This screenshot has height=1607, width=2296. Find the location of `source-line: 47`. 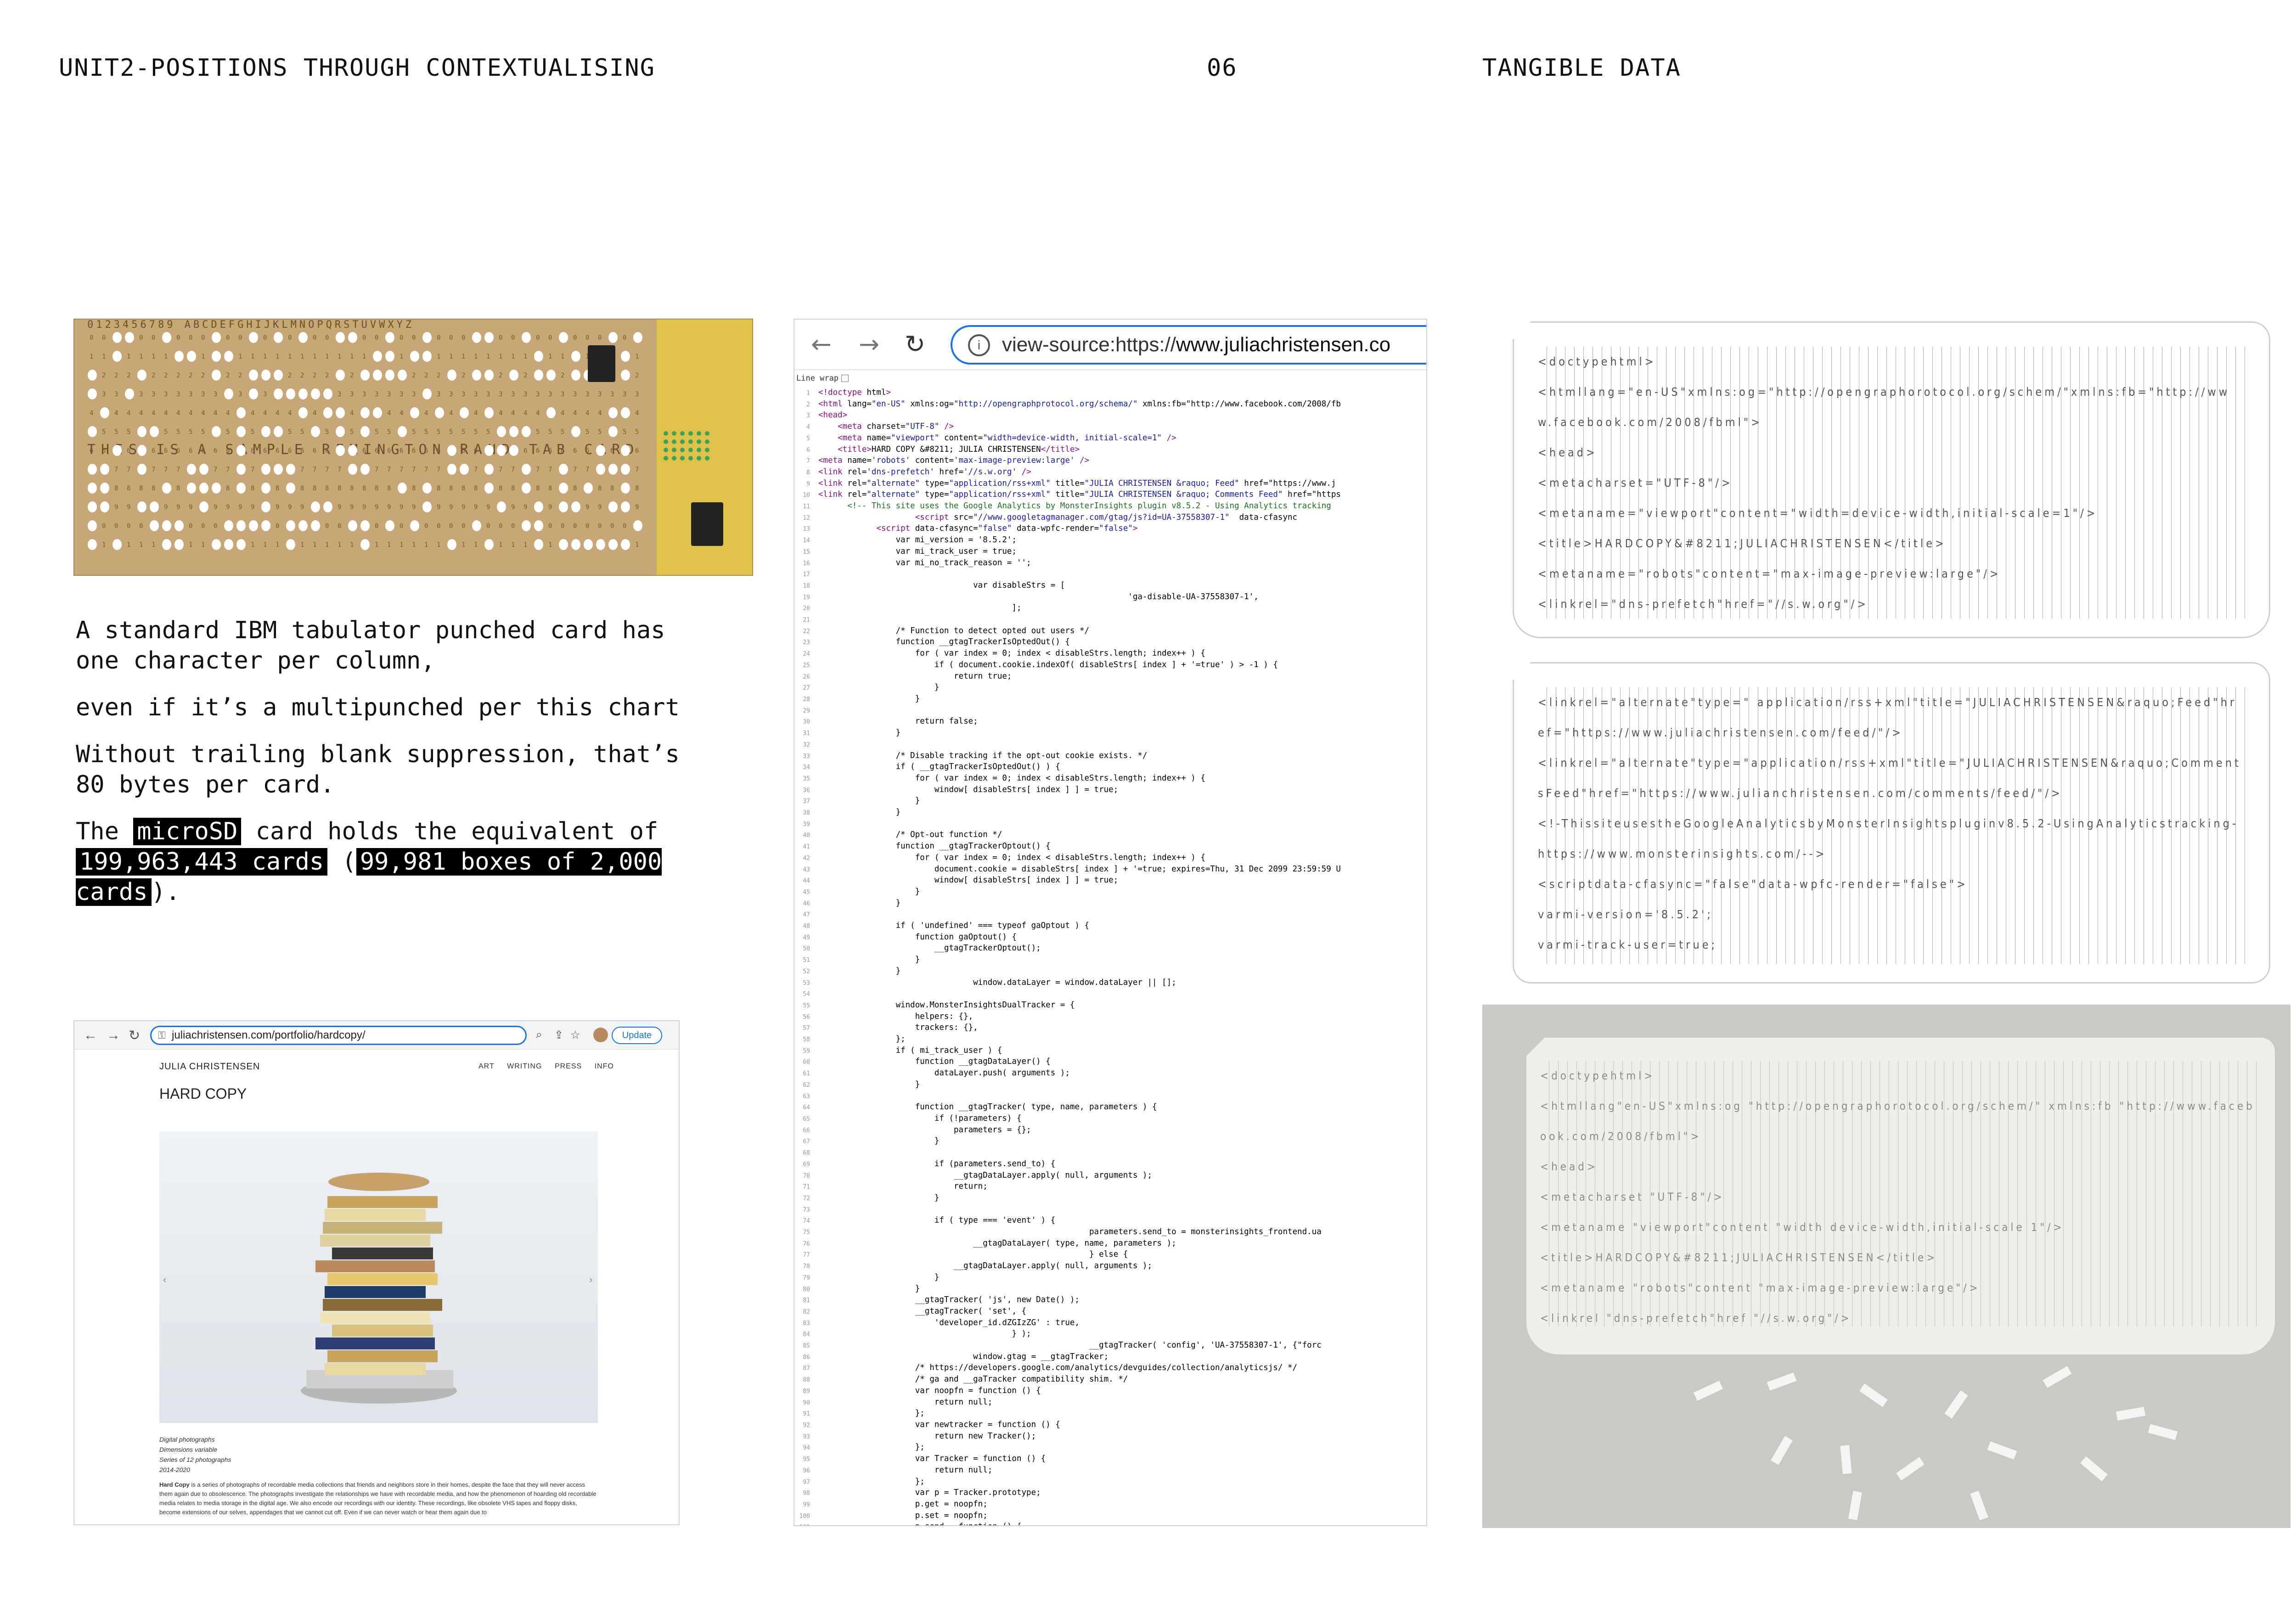

source-line: 47 is located at coordinates (806, 915).